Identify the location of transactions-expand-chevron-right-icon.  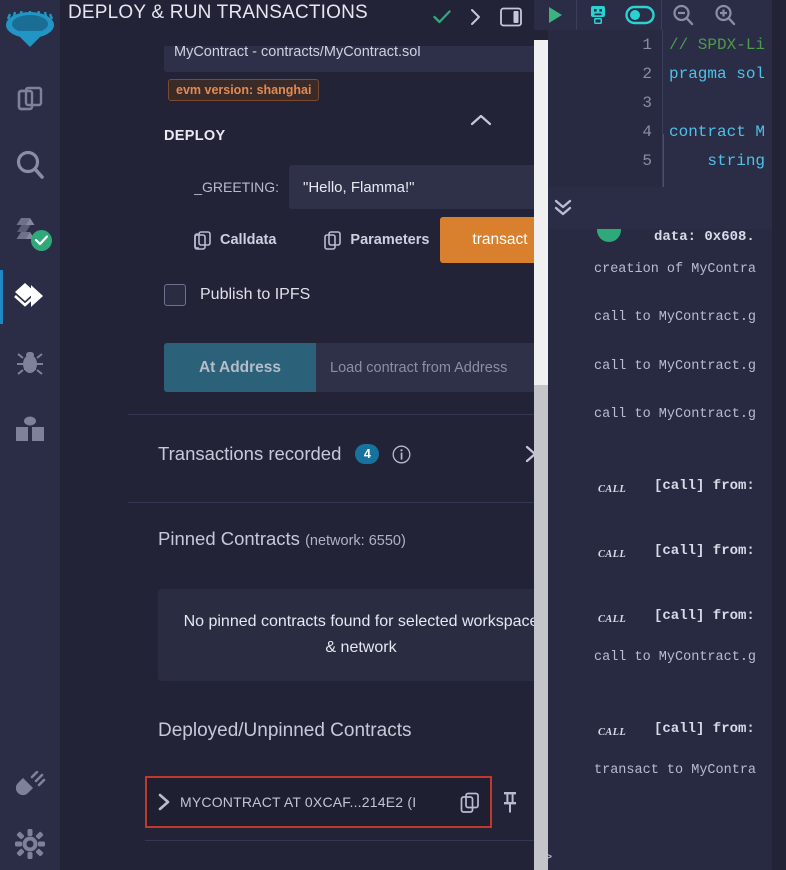
(529, 454).